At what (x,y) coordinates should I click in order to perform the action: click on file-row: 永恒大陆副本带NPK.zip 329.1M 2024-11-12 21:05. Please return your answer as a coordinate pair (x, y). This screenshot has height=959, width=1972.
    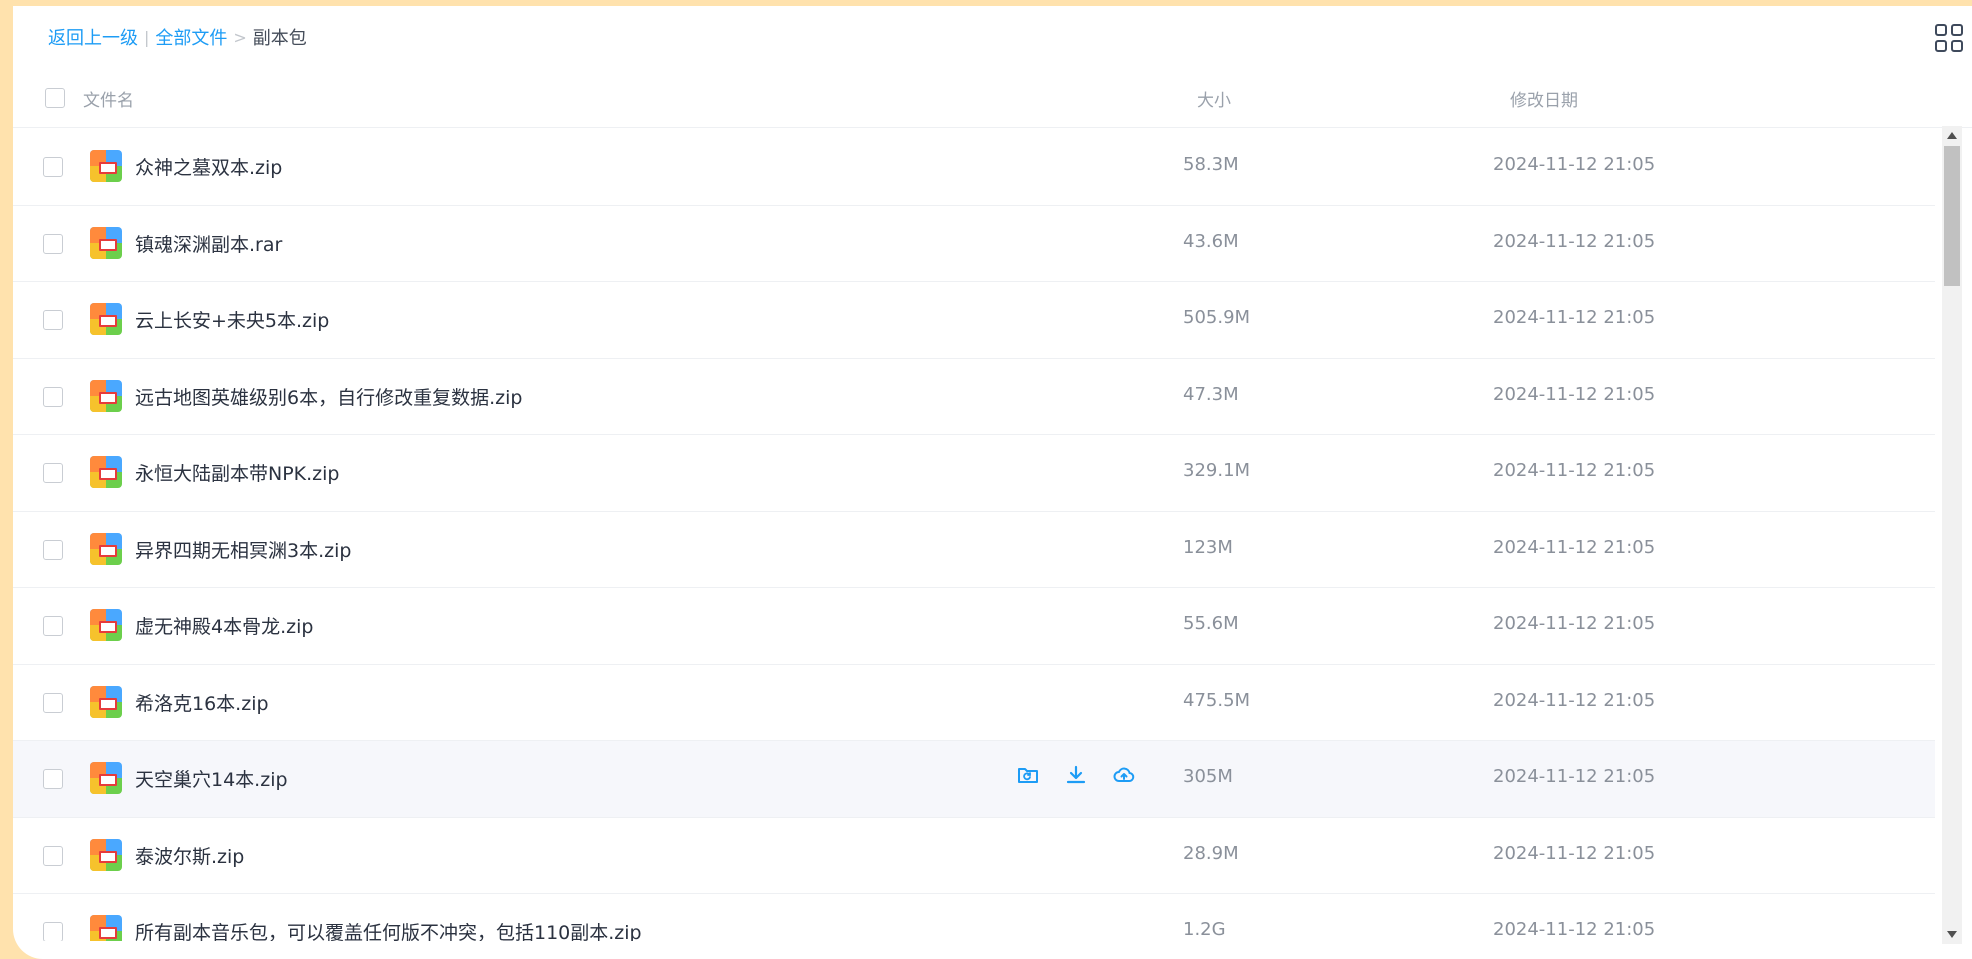
    Looking at the image, I should click on (974, 473).